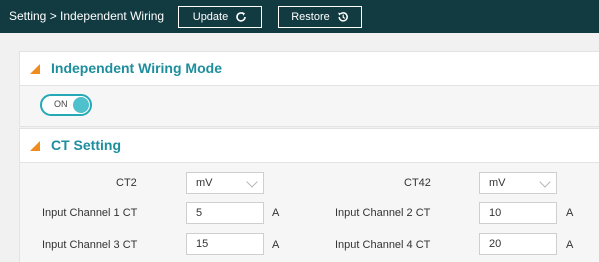 Image resolution: width=599 pixels, height=262 pixels. I want to click on panel-header: CT Setting, so click(309, 146).